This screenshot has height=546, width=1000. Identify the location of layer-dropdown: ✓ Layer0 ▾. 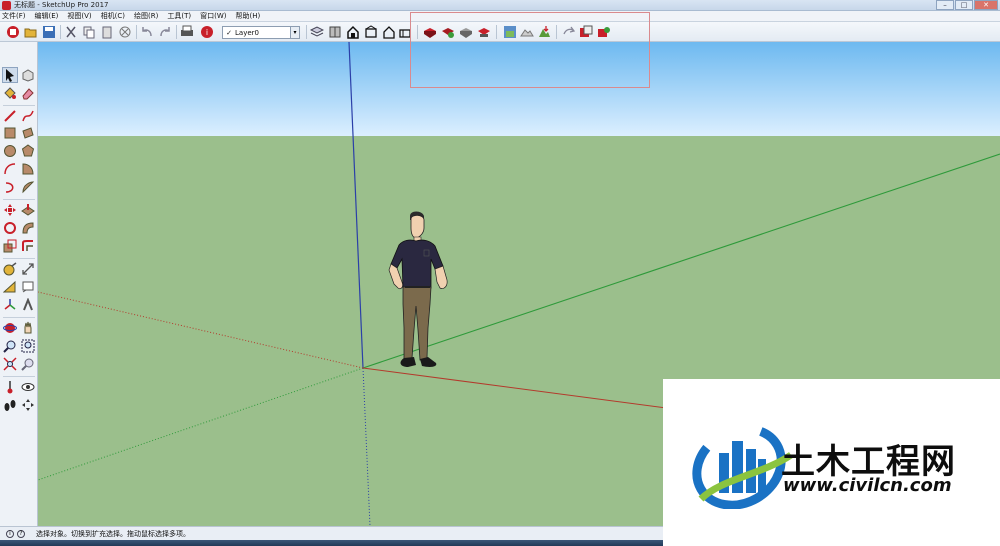
(261, 32).